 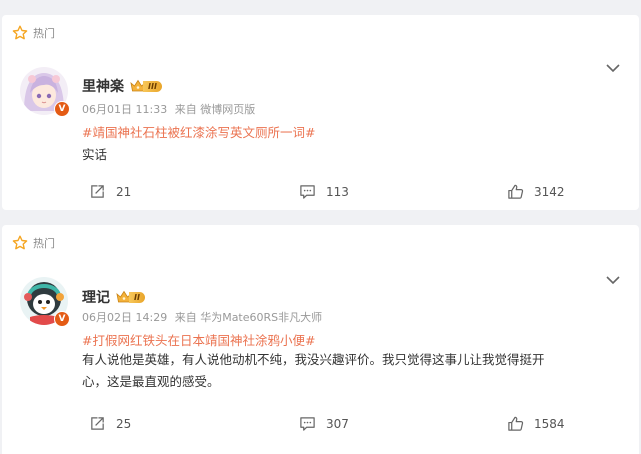 I want to click on like-button: 1584, so click(x=536, y=423).